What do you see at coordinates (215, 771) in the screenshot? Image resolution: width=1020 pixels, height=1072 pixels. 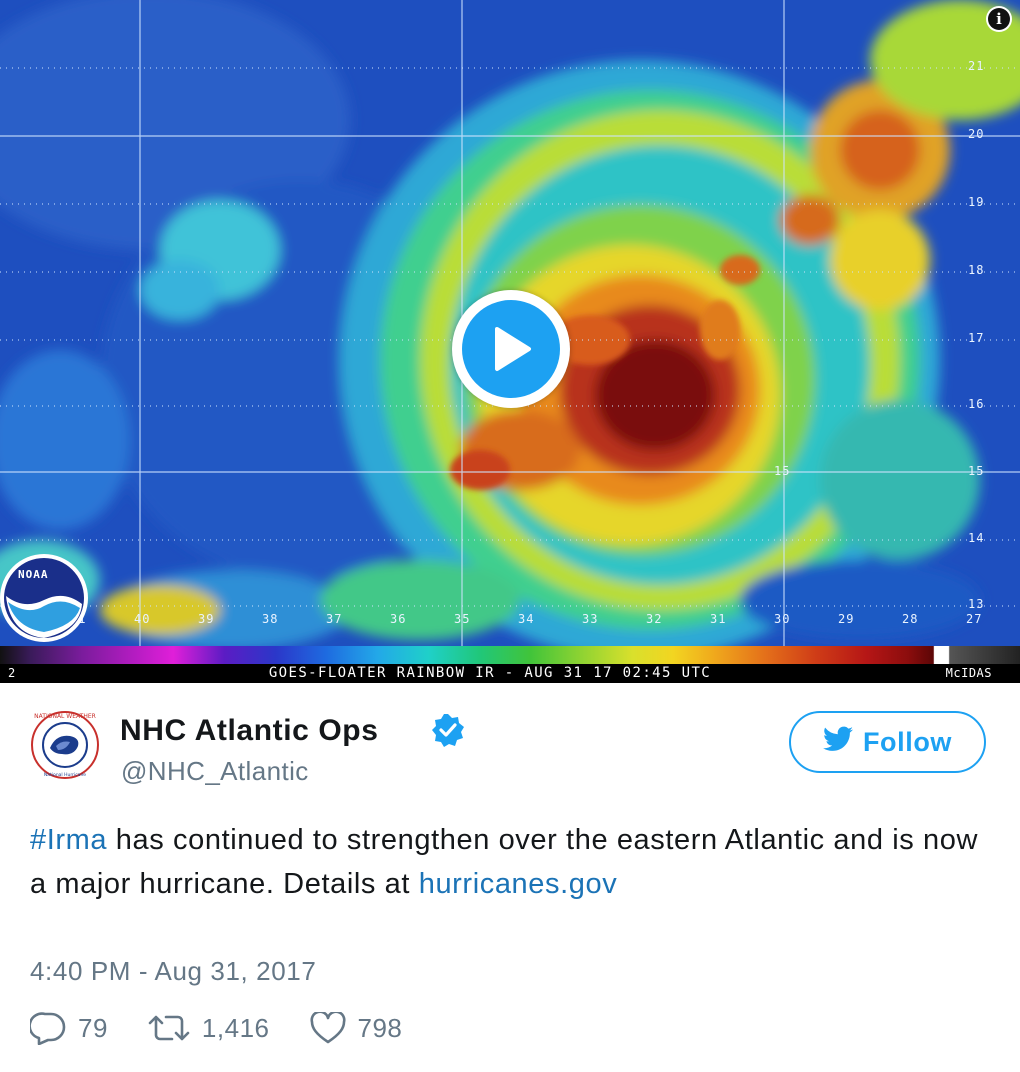 I see `author-handle: @NHC_Atlantic` at bounding box center [215, 771].